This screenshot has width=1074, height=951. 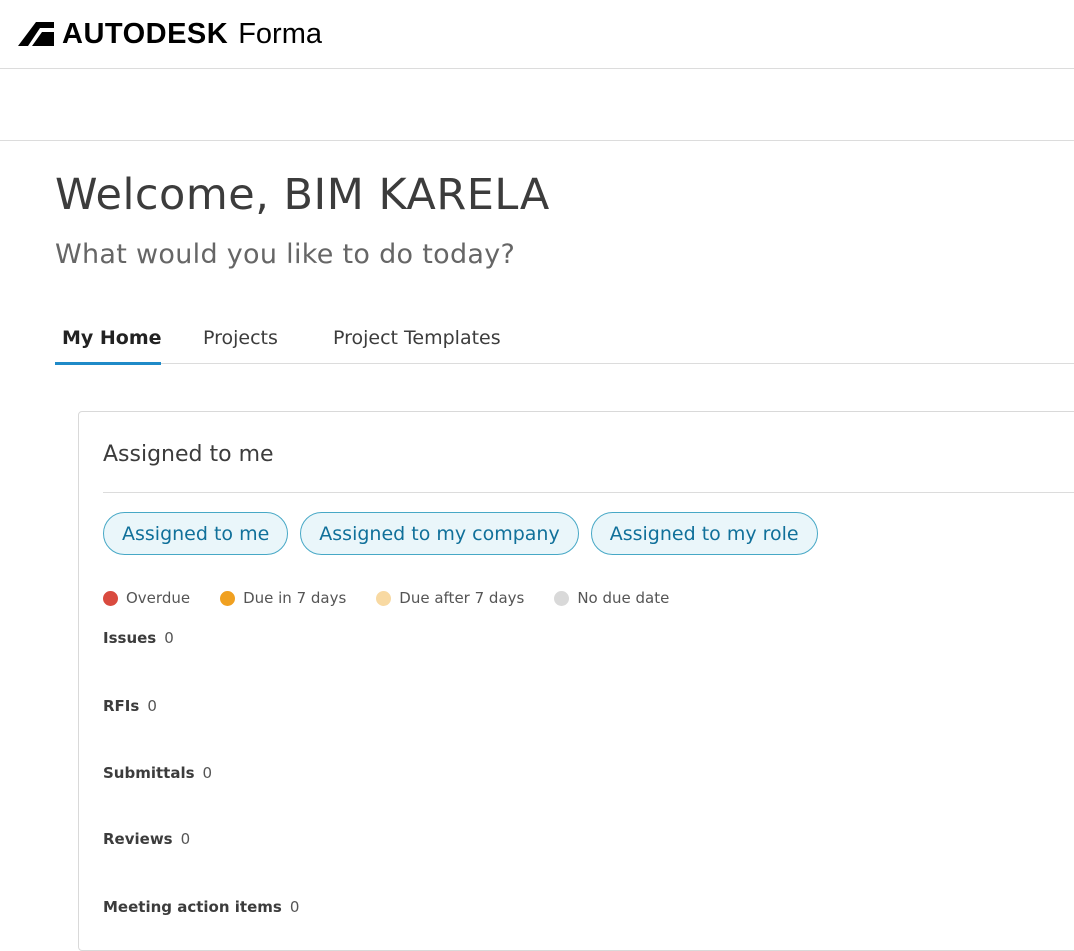 What do you see at coordinates (537, 105) in the screenshot?
I see `secondary-bar` at bounding box center [537, 105].